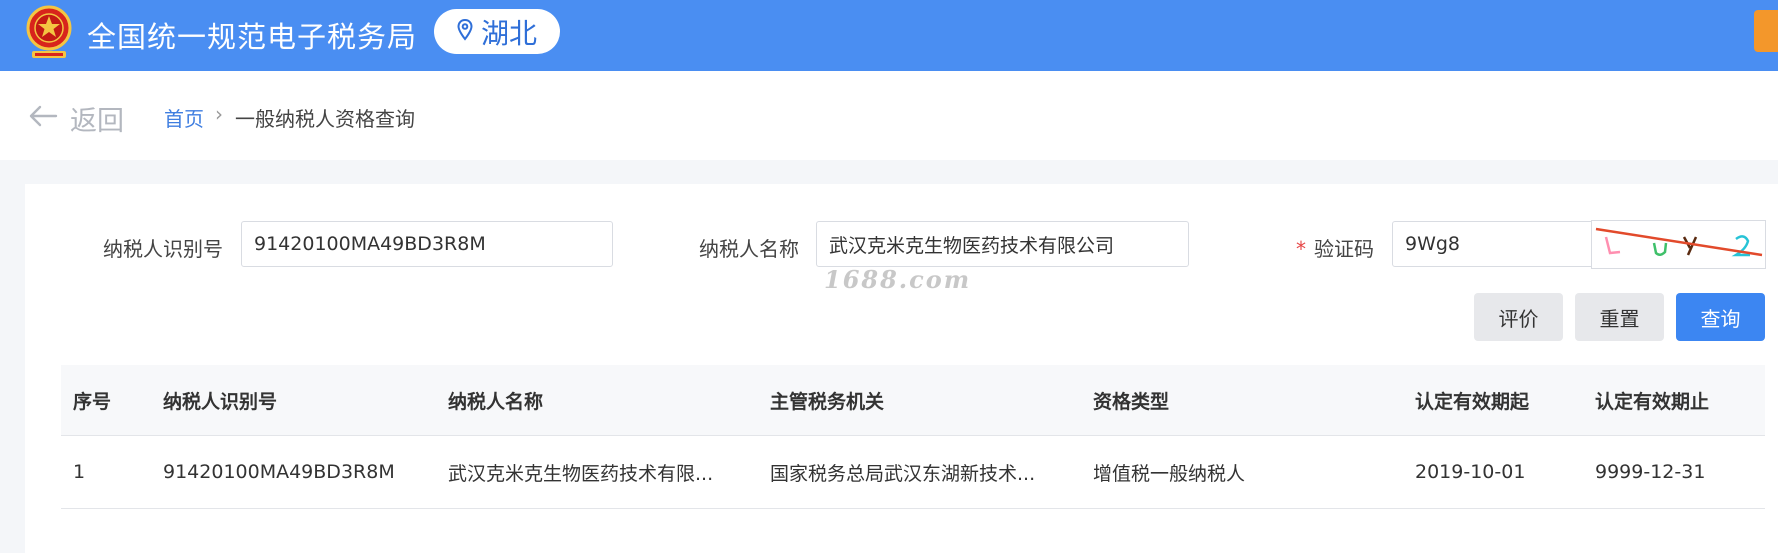 This screenshot has width=1778, height=553. What do you see at coordinates (1131, 401) in the screenshot?
I see `col-qualification-type-header: 资格类型` at bounding box center [1131, 401].